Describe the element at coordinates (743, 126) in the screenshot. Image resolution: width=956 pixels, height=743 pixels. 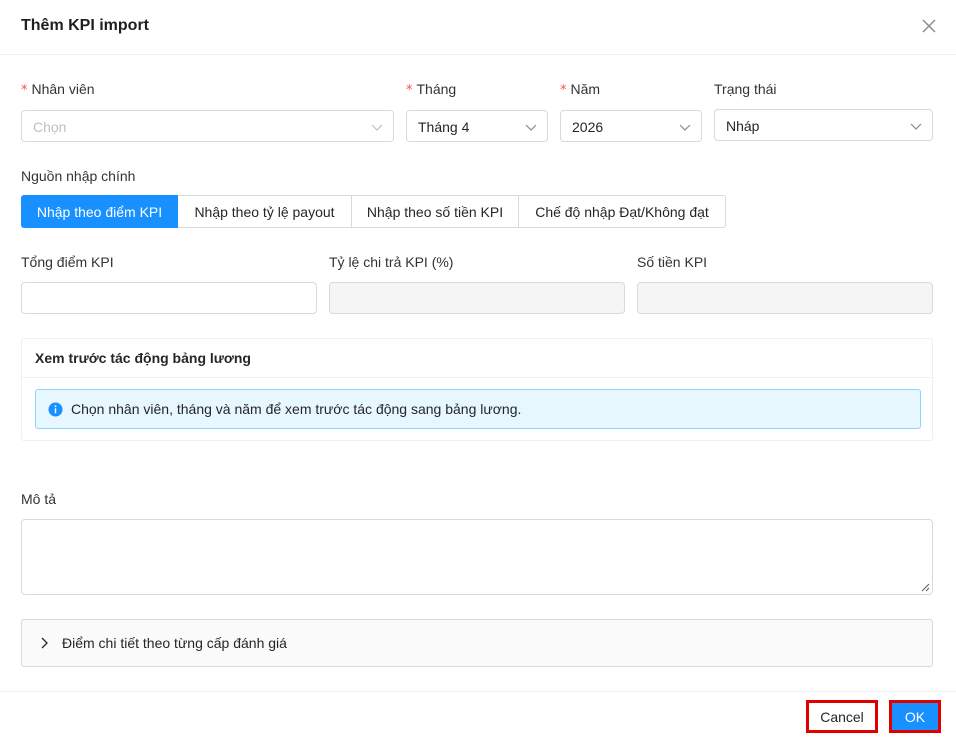
I see `status-value: Nháp` at that location.